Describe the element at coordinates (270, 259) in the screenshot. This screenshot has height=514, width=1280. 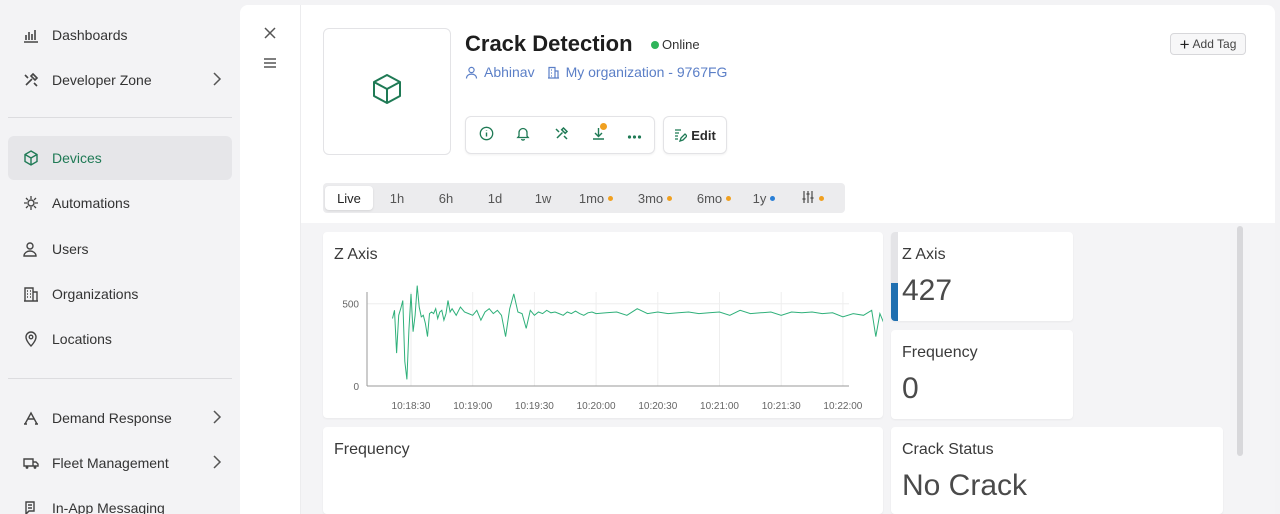
I see `panel-rail` at that location.